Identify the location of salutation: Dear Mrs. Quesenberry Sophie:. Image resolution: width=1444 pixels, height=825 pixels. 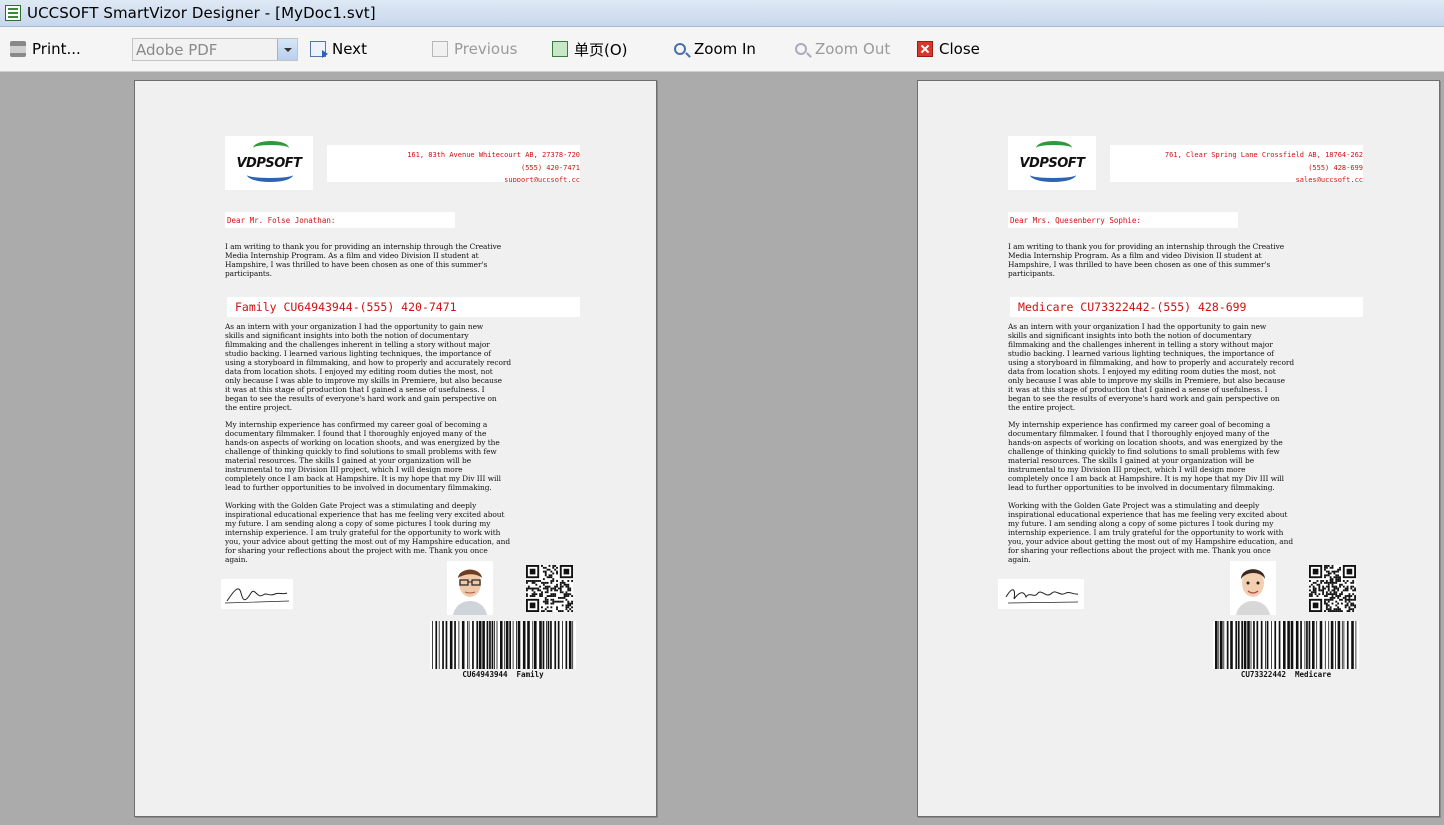
(1123, 220).